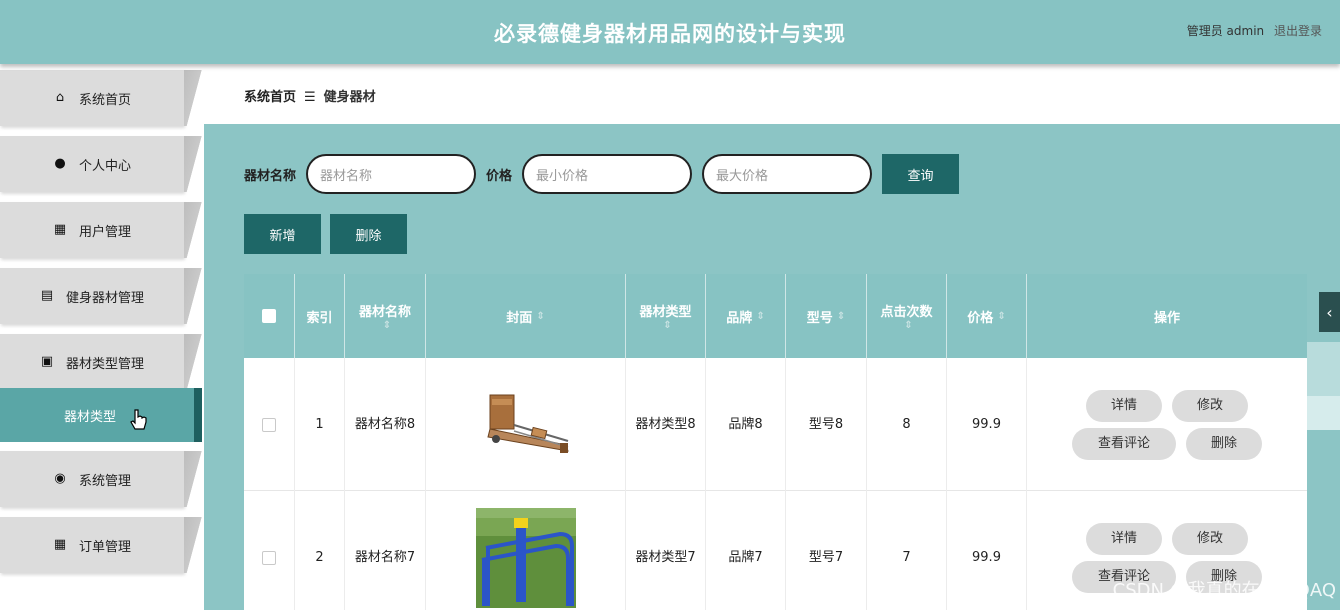 This screenshot has width=1340, height=610. I want to click on sidebar-item-label: 健身器材管理, so click(104, 298).